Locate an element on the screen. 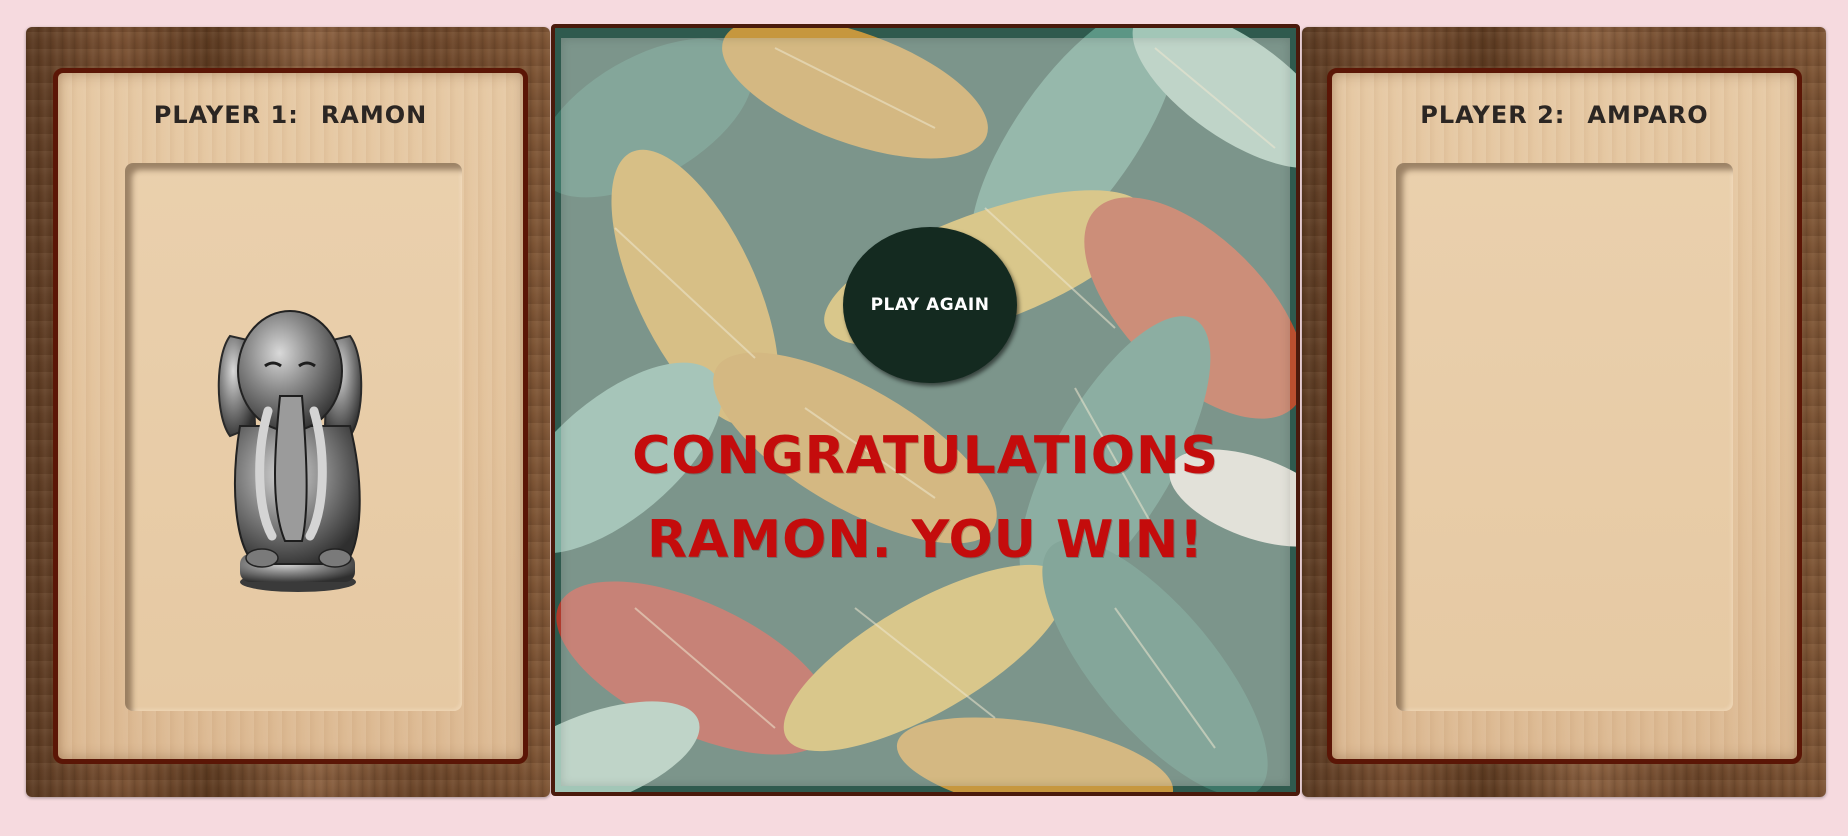 The width and height of the screenshot is (1848, 836). win-message-line2: RAMON. YOU WIN! is located at coordinates (925, 540).